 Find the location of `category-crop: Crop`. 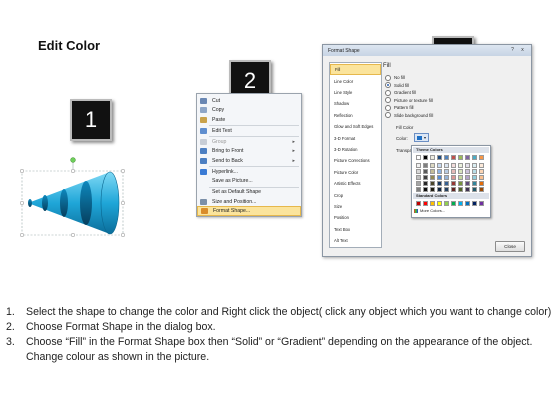

category-crop: Crop is located at coordinates (355, 194).